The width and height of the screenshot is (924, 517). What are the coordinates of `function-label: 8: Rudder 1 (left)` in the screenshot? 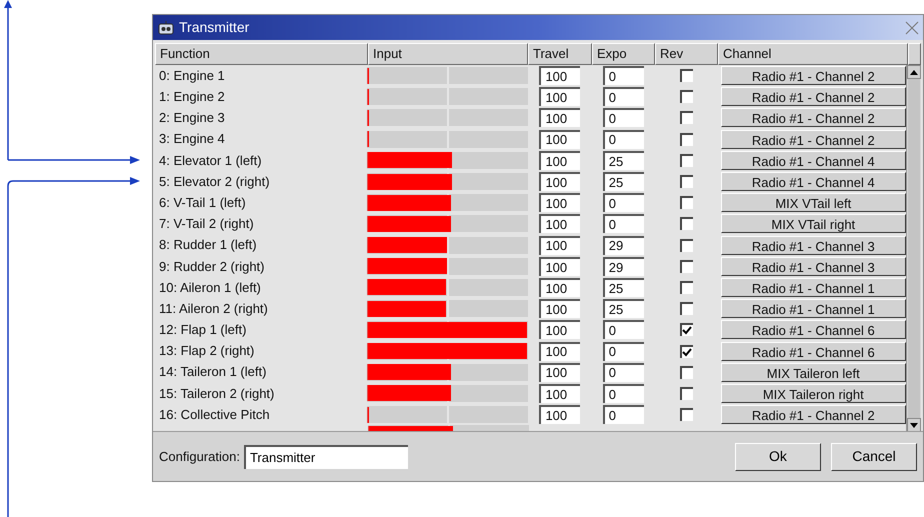 It's located at (208, 245).